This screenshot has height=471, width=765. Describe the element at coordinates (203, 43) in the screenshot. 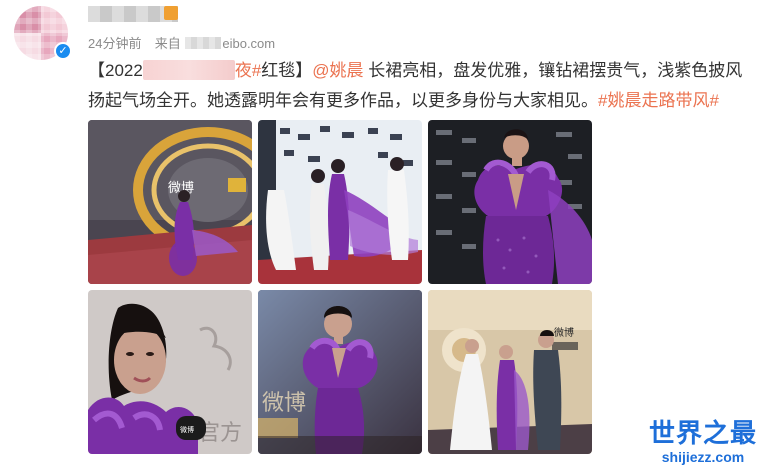

I see `post-source-redacted` at that location.